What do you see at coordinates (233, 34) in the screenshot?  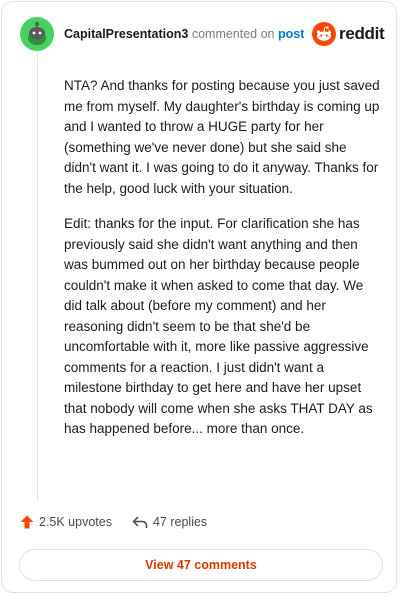 I see `commented-on-text: commented on` at bounding box center [233, 34].